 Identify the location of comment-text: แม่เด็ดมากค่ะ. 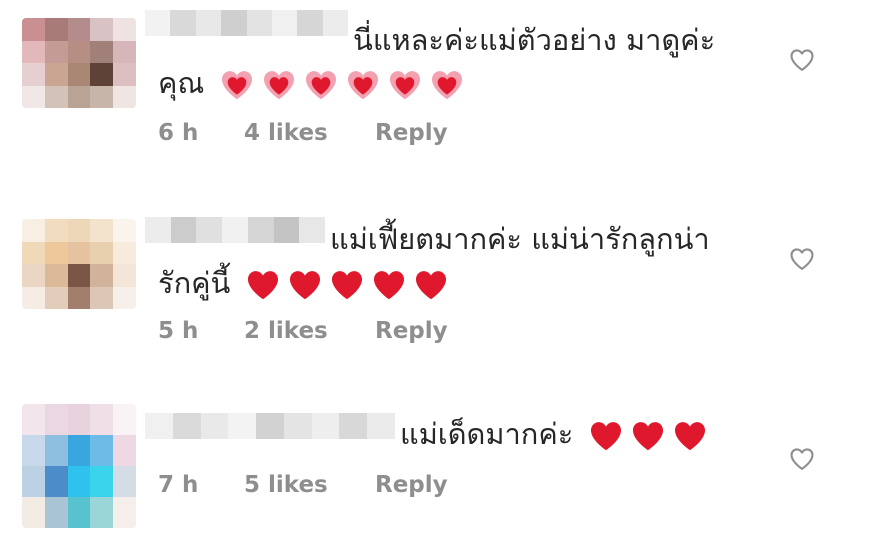
(487, 434).